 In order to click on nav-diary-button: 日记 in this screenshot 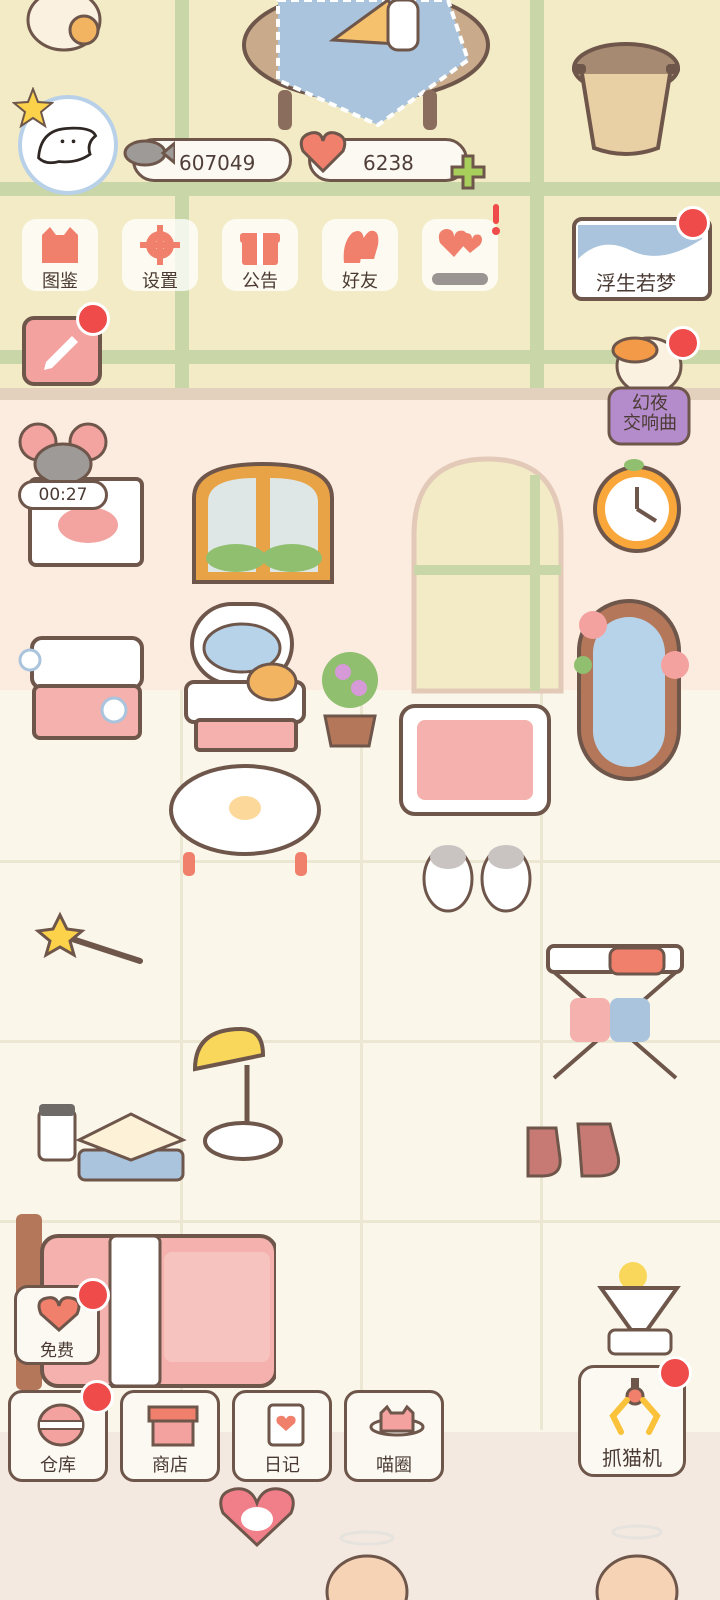, I will do `click(282, 1436)`.